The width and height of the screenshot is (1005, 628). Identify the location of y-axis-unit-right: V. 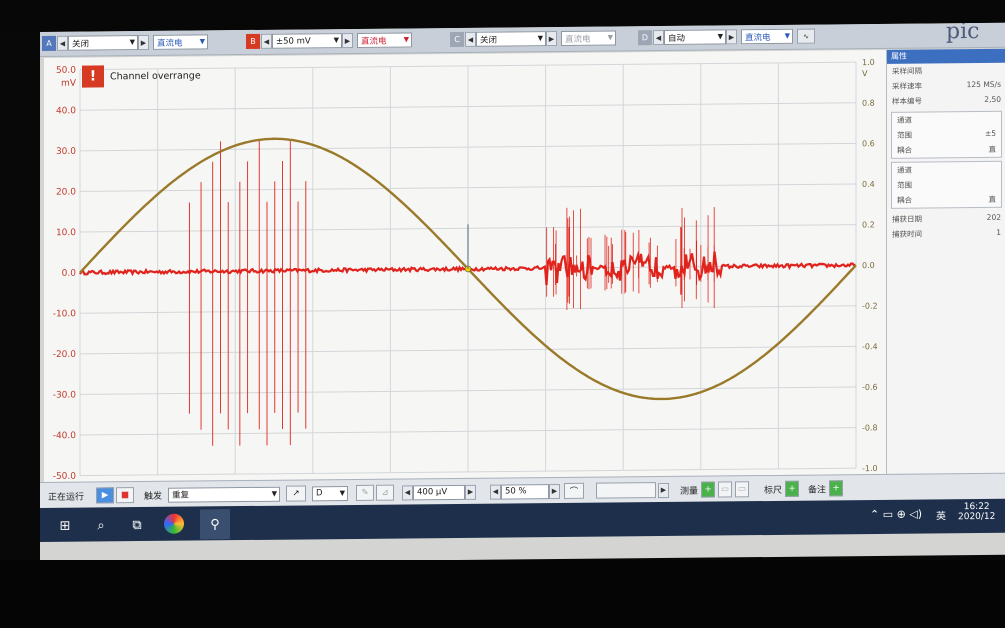
(865, 73).